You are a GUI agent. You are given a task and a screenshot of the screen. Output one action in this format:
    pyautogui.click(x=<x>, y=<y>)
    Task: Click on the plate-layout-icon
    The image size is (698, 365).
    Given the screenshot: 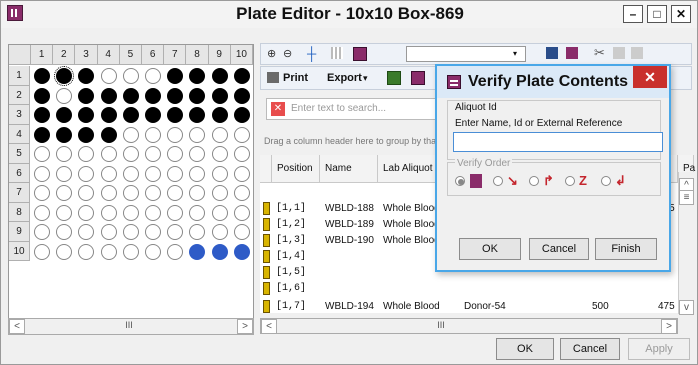 What is the action you would take?
    pyautogui.click(x=360, y=54)
    